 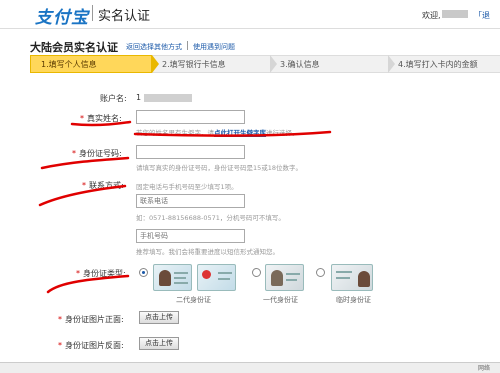 What do you see at coordinates (240, 133) in the screenshot?
I see `rare-char-link: 点此打开生僻字库` at bounding box center [240, 133].